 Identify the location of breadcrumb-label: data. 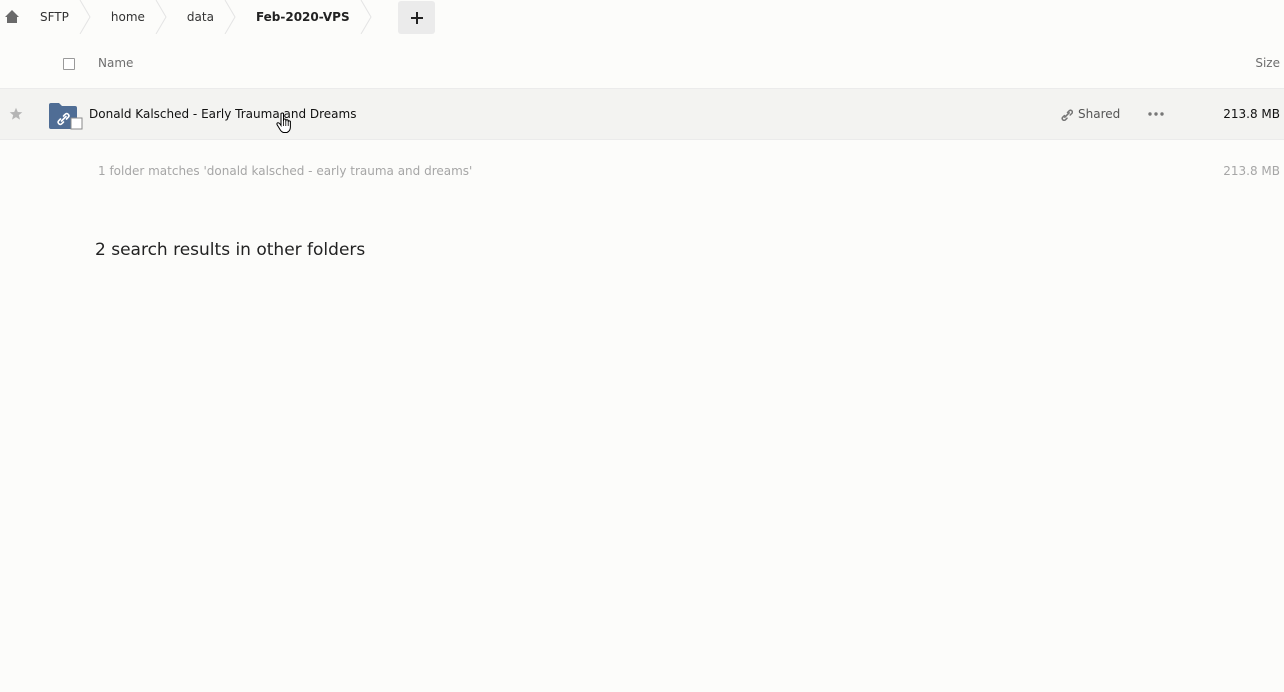
(200, 17).